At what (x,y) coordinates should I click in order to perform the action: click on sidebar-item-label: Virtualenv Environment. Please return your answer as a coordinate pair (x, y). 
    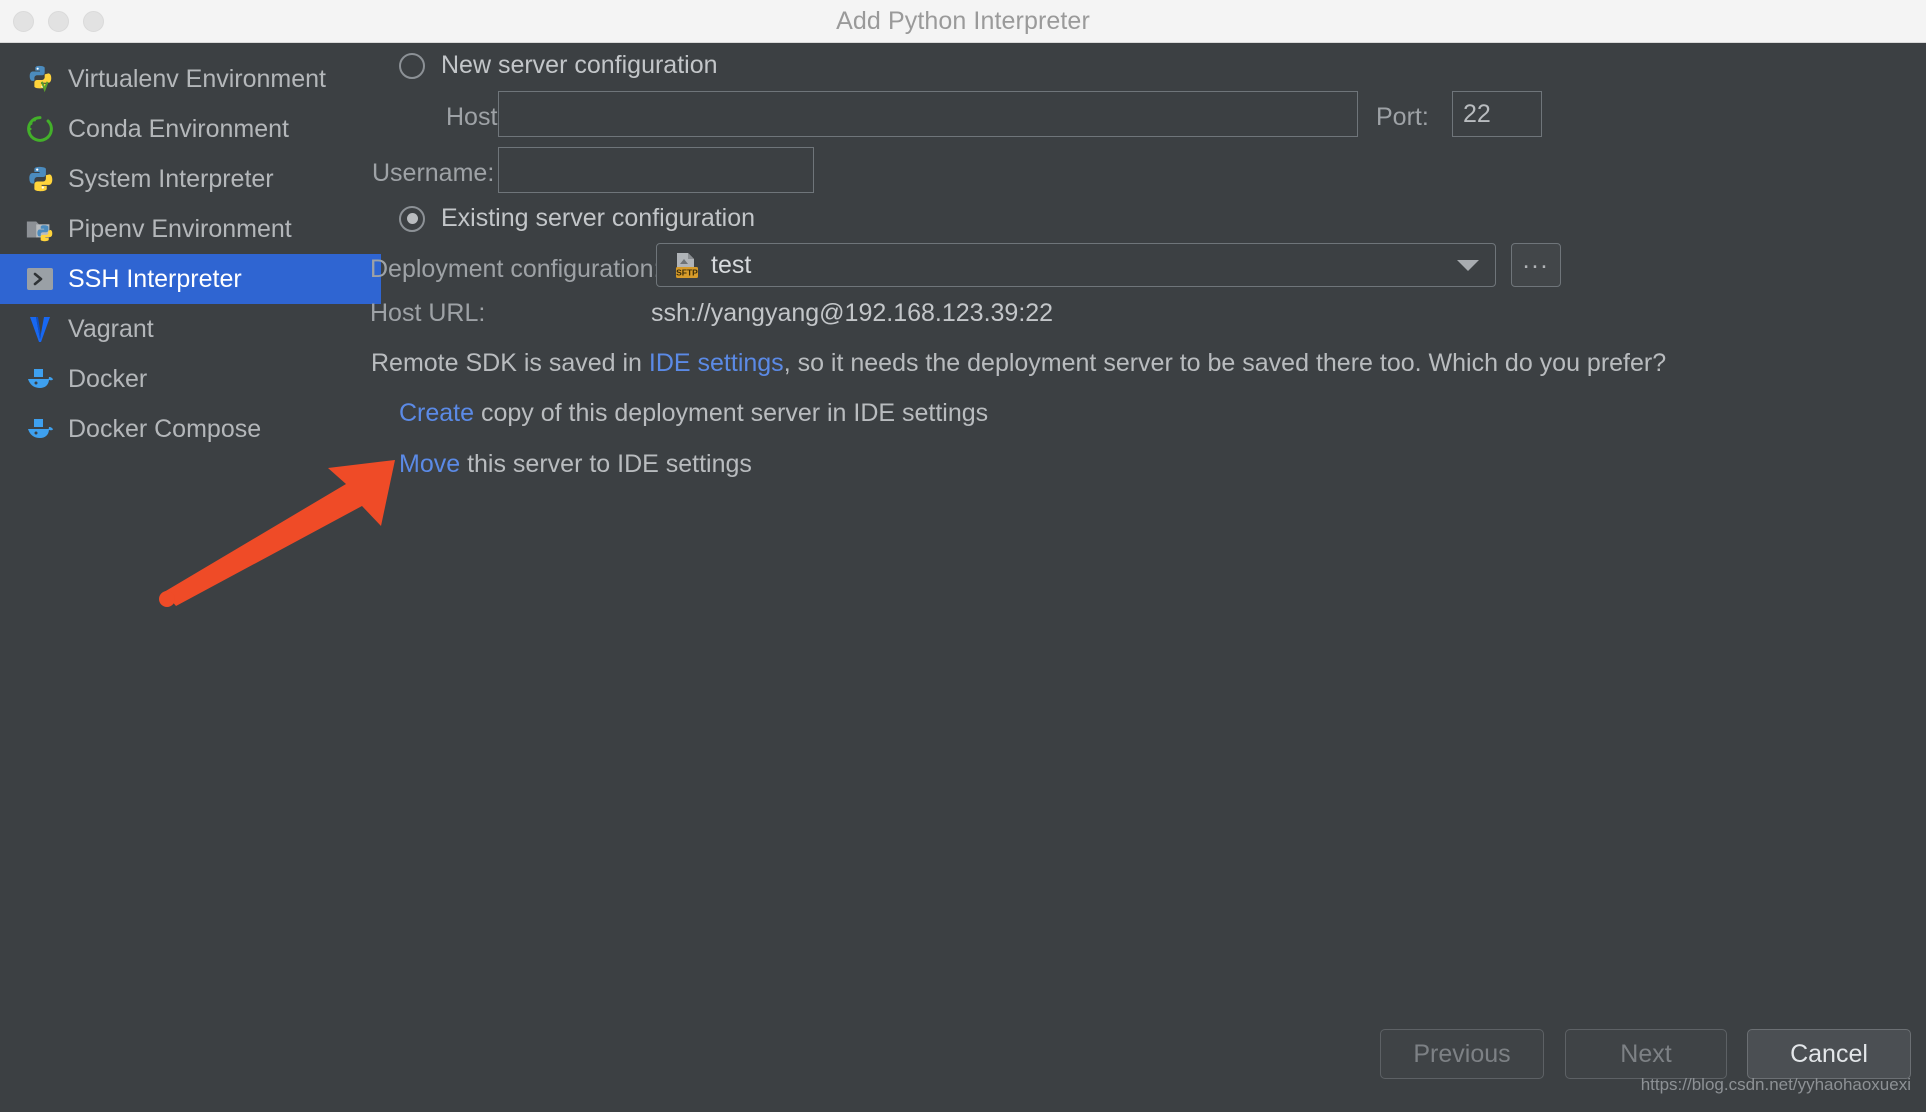
    Looking at the image, I should click on (197, 78).